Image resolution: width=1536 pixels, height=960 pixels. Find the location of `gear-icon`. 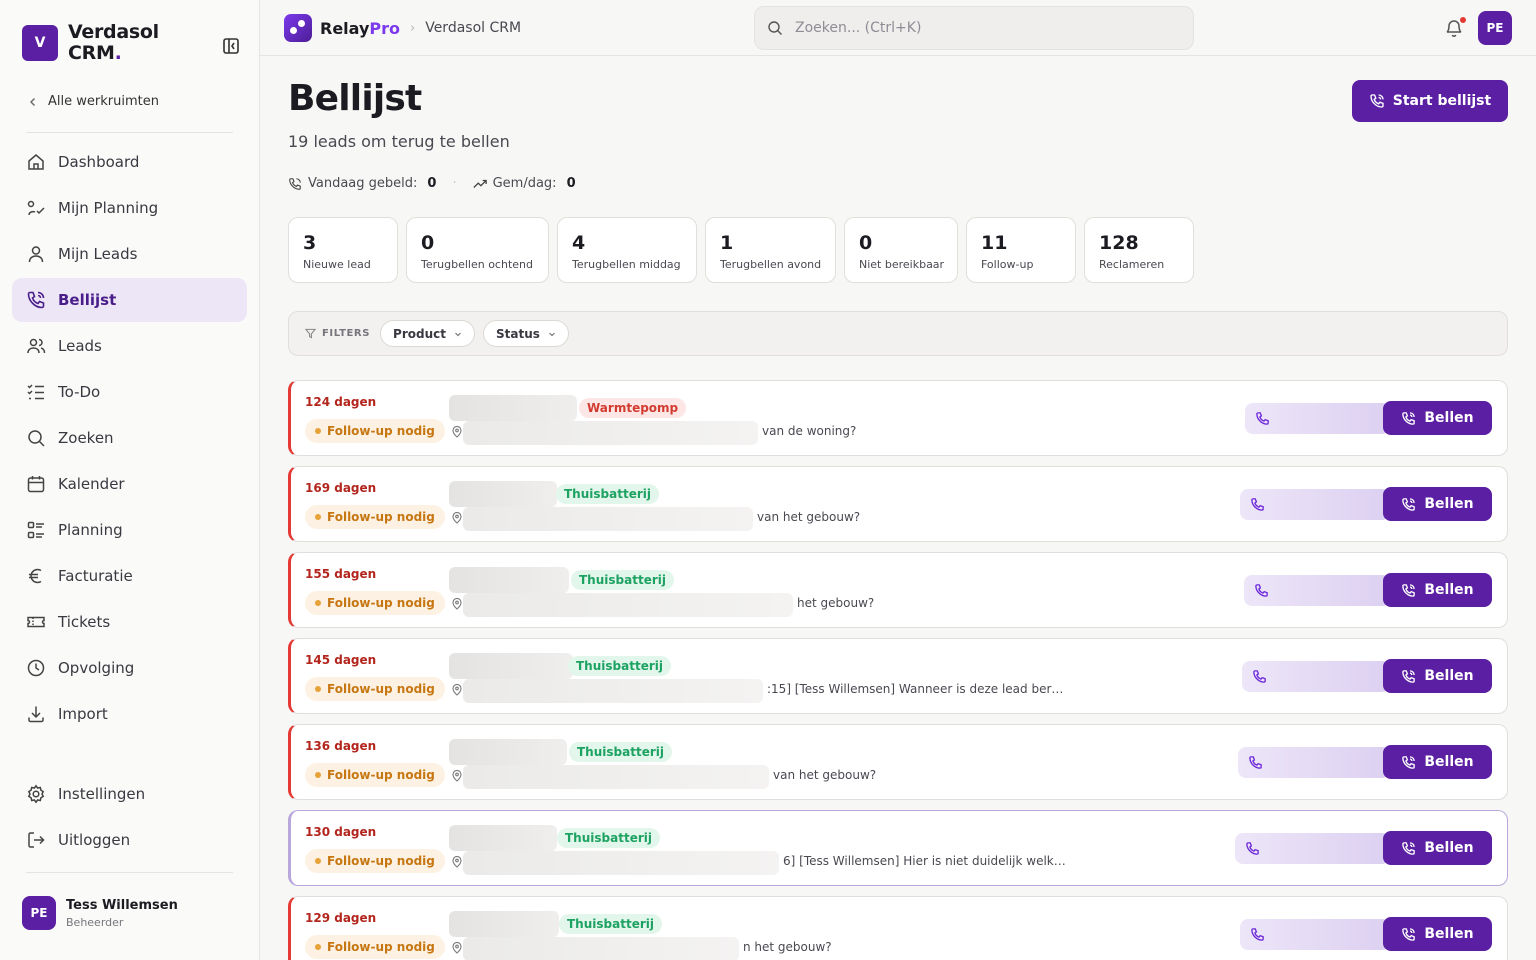

gear-icon is located at coordinates (36, 794).